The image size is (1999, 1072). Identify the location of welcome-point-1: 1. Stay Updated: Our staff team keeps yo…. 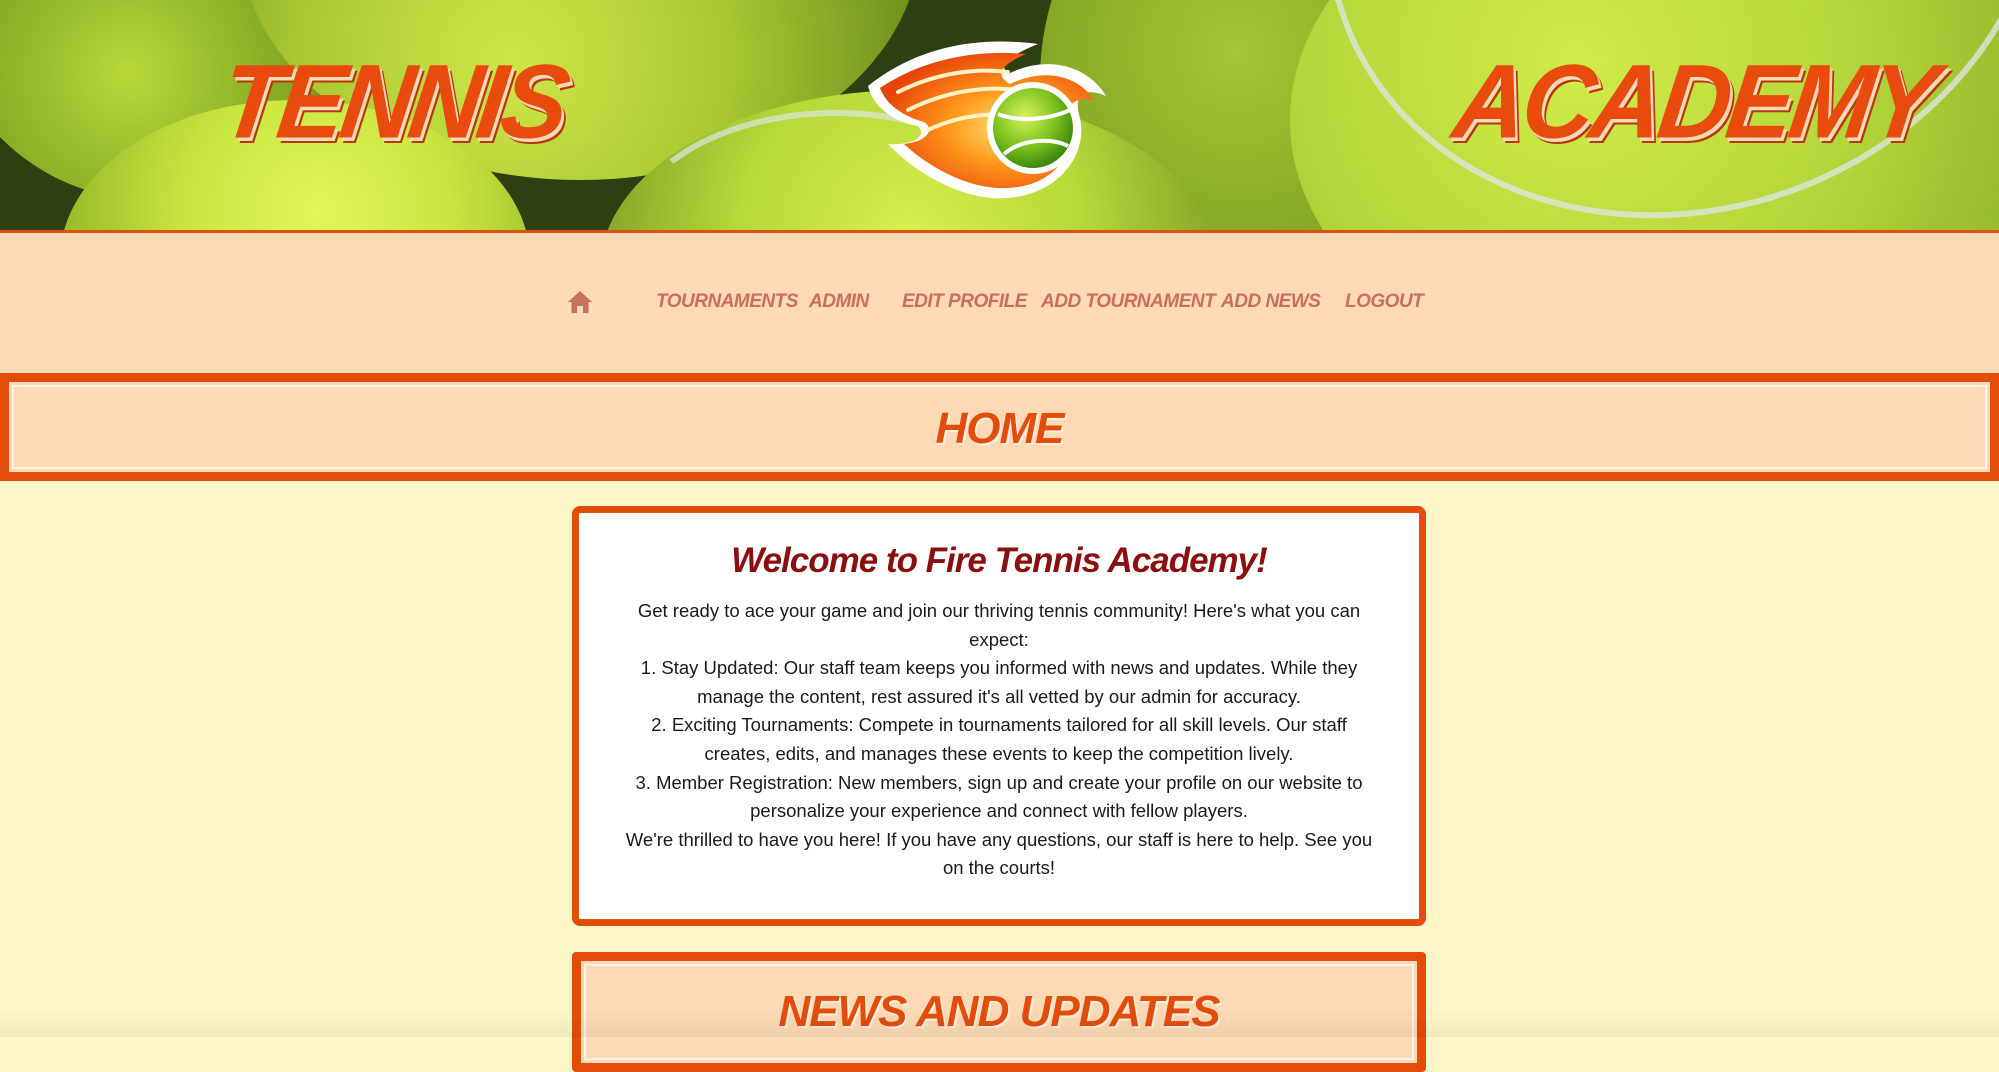
(999, 682).